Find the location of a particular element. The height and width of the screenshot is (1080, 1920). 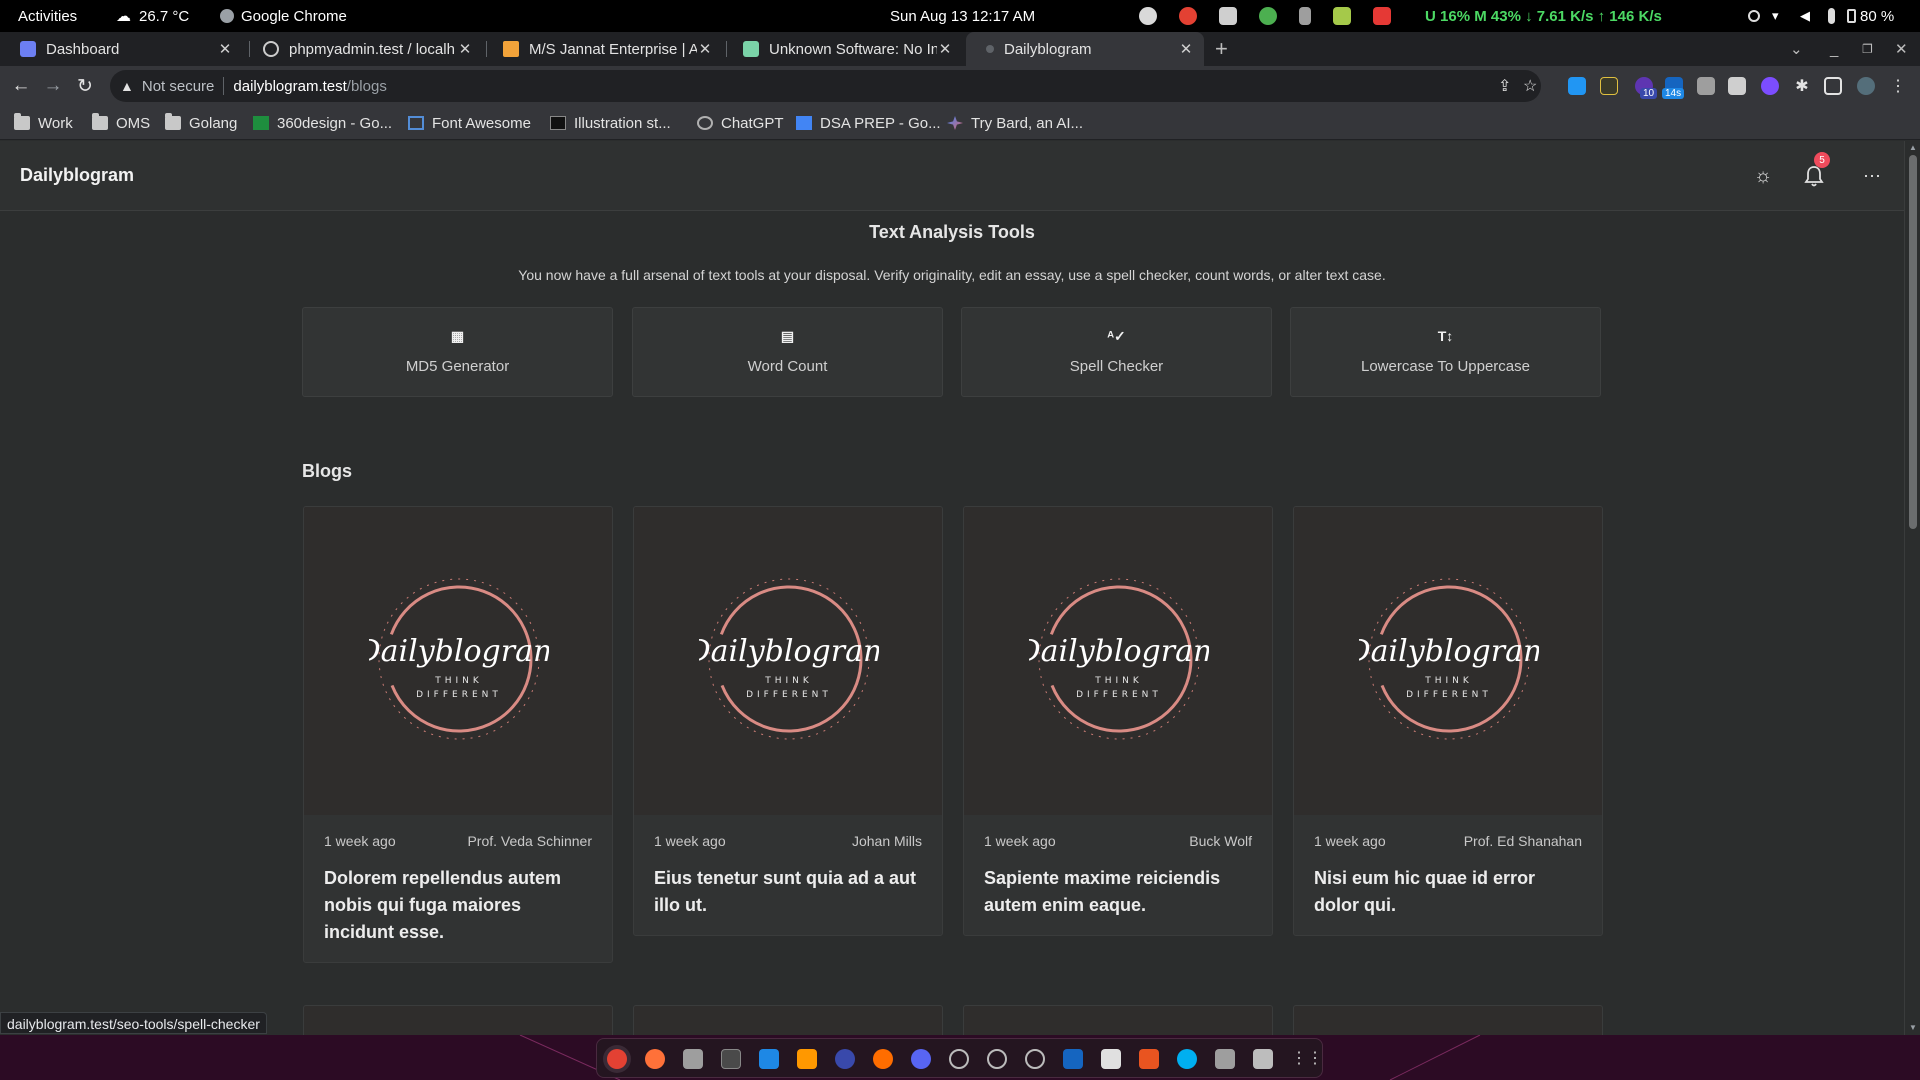

blog-title: Eius tenetur sunt quia ad a aut illo ut. is located at coordinates (788, 899).